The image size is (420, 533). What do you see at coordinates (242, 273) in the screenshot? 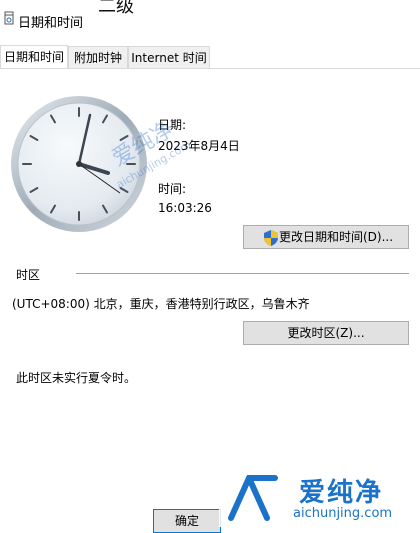
I see `timezone-divider` at bounding box center [242, 273].